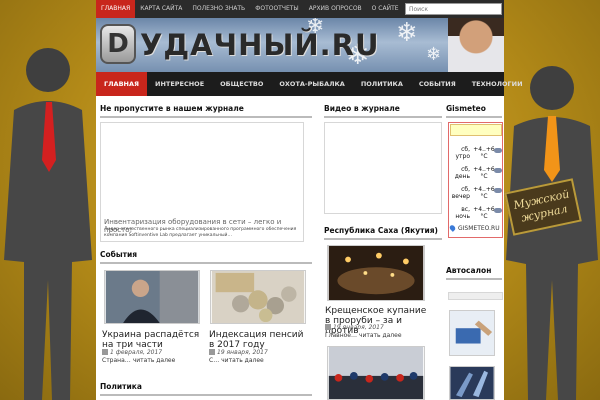 This screenshot has height=400, width=600. What do you see at coordinates (474, 111) in the screenshot?
I see `gismeteo-heading: Gismeteo` at bounding box center [474, 111].